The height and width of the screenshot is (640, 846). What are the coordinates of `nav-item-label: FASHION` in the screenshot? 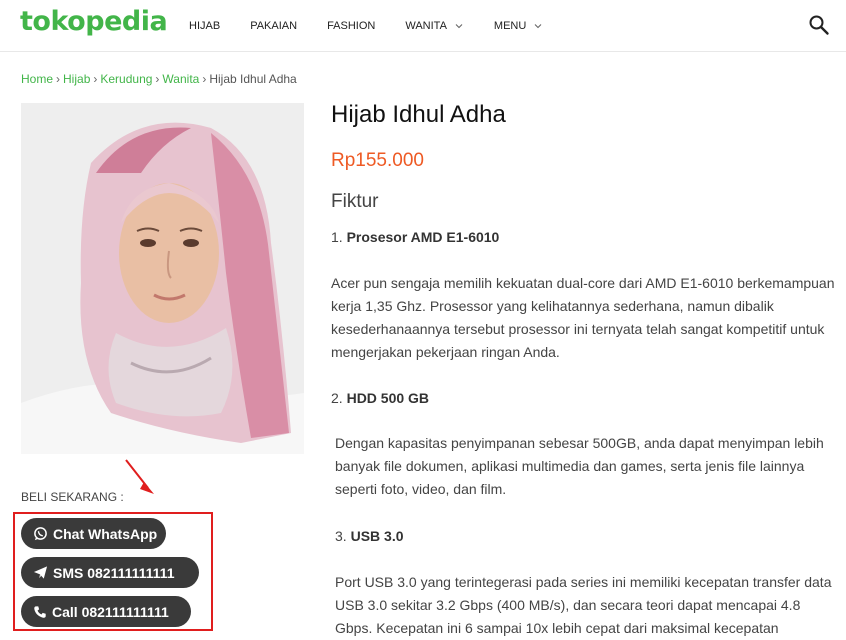 It's located at (351, 26).